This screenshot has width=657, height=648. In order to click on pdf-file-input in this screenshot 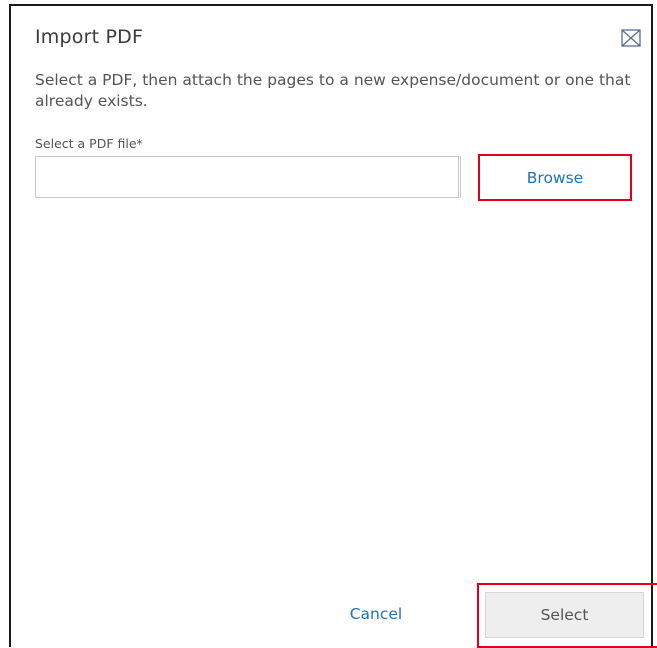, I will do `click(247, 177)`.